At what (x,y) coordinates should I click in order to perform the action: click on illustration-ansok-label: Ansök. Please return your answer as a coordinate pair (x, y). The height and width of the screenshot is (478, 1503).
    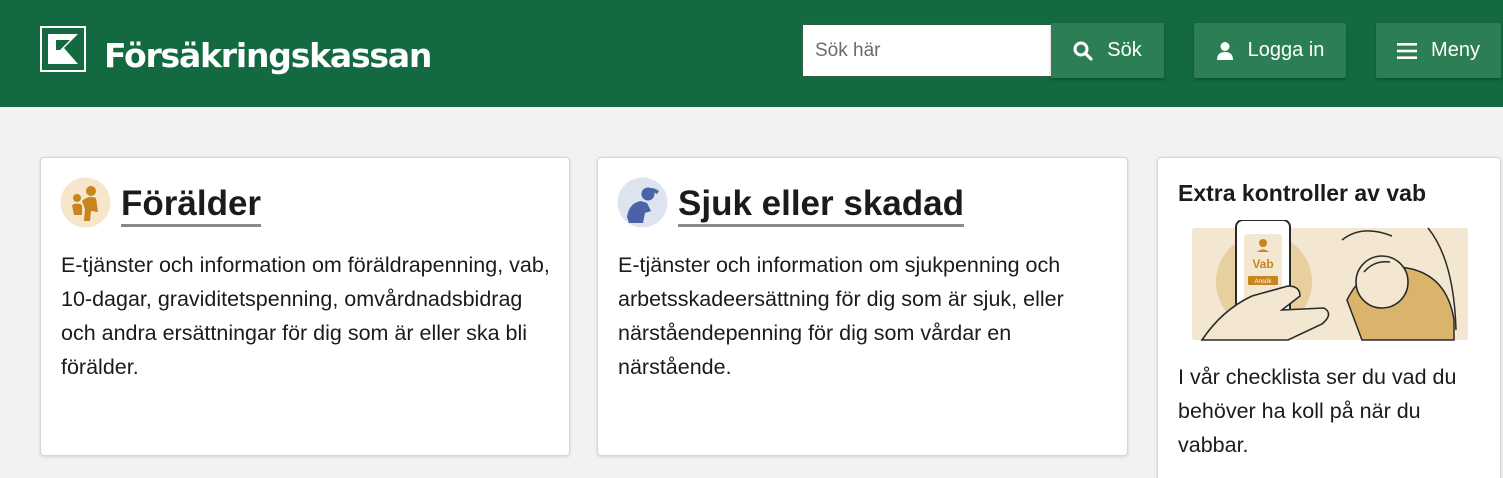
    Looking at the image, I should click on (1264, 282).